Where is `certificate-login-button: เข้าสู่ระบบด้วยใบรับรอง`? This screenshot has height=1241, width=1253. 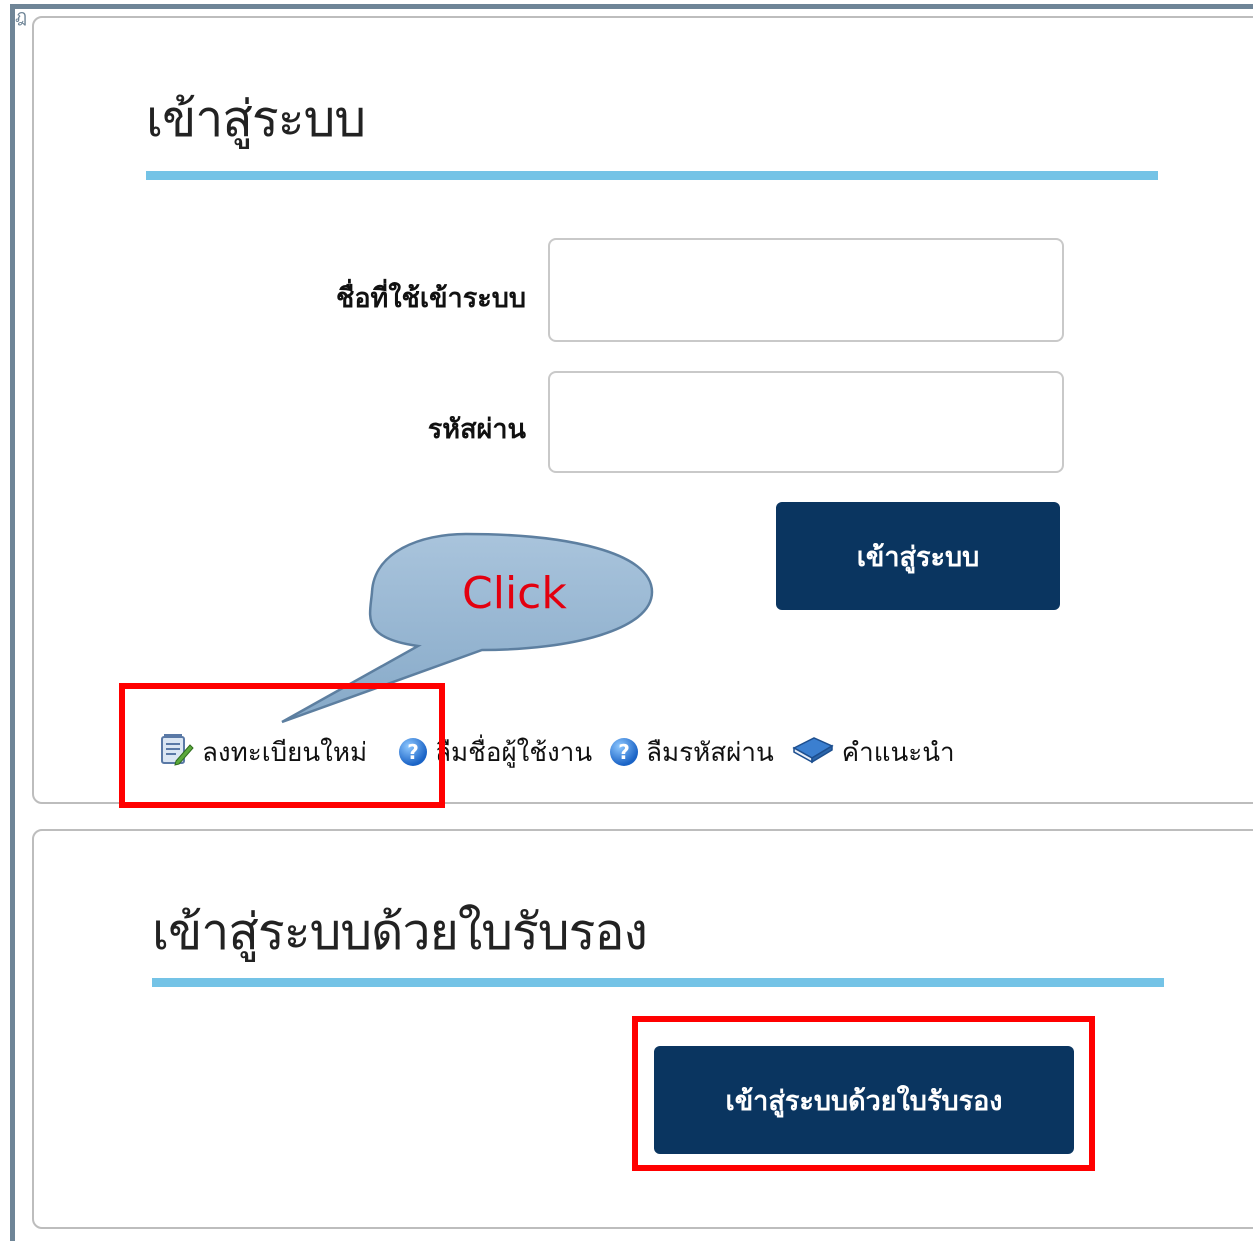
certificate-login-button: เข้าสู่ระบบด้วยใบรับรอง is located at coordinates (864, 1100).